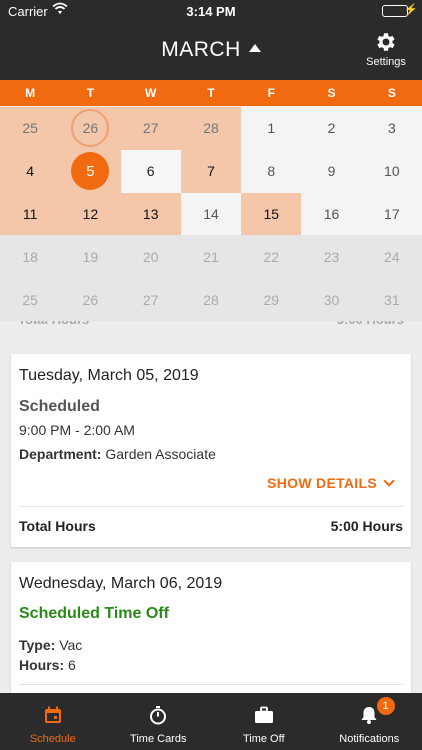  Describe the element at coordinates (263, 714) in the screenshot. I see `briefcase-icon` at that location.